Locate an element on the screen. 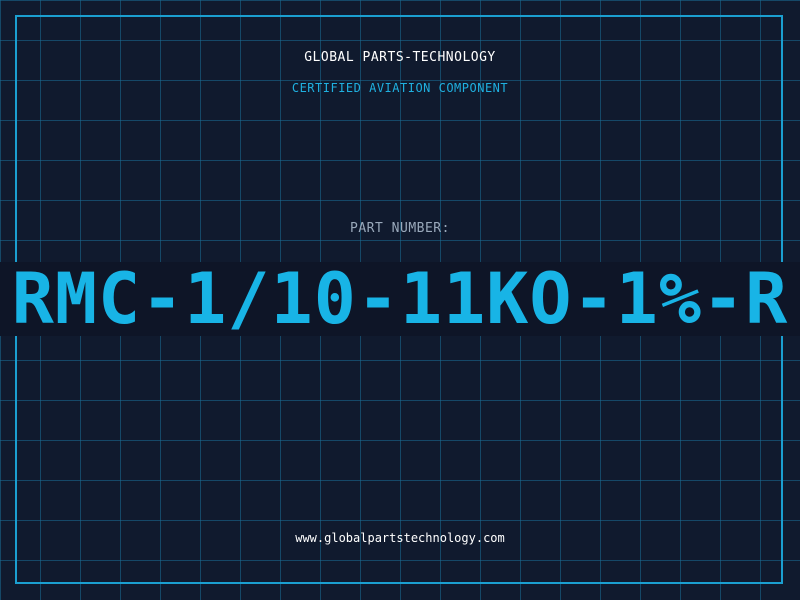 The height and width of the screenshot is (600, 800). part-number-band: RMC-1/10-11KO-1%-R is located at coordinates (400, 299).